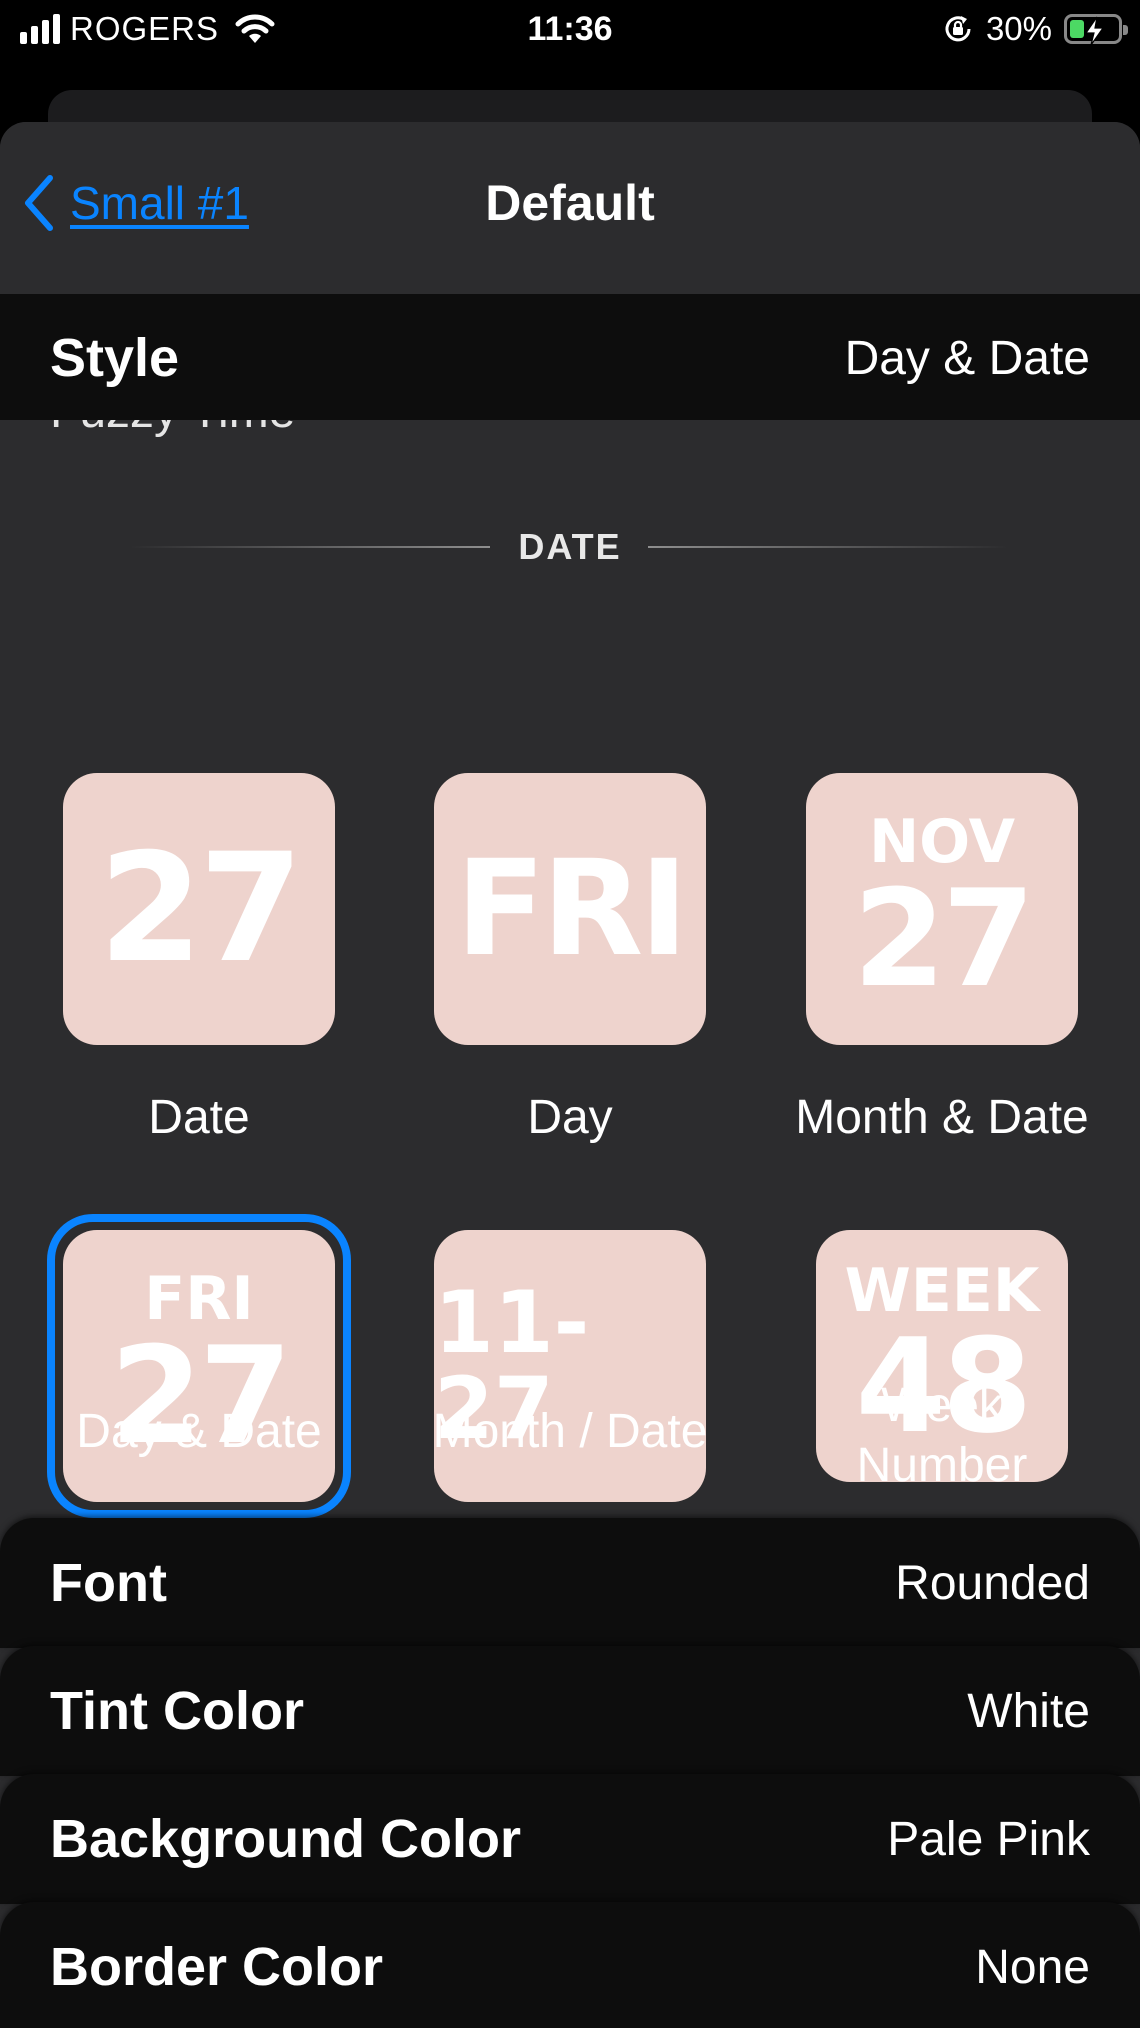 The width and height of the screenshot is (1140, 2028). I want to click on caption-day-date: Day & Date, so click(199, 1431).